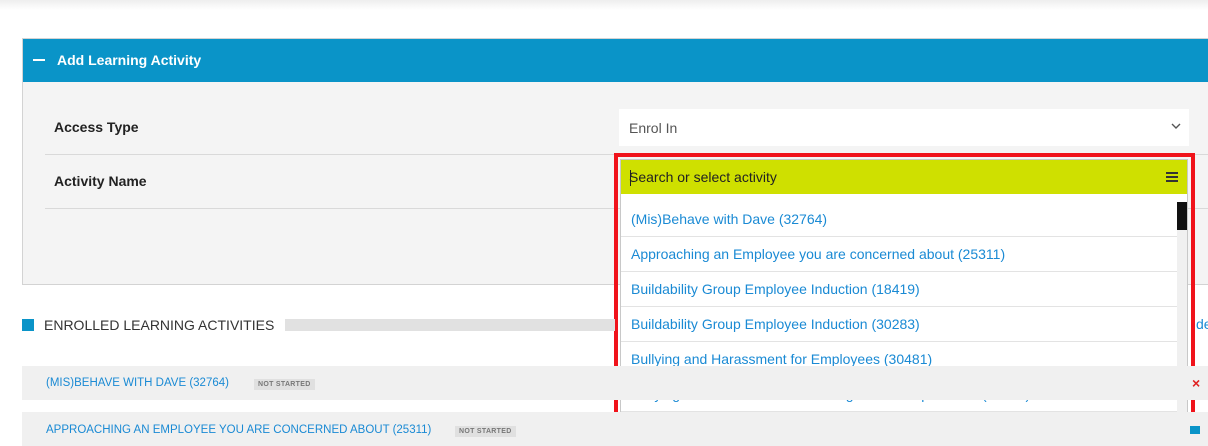 The image size is (1208, 446). I want to click on text-caret, so click(630, 178).